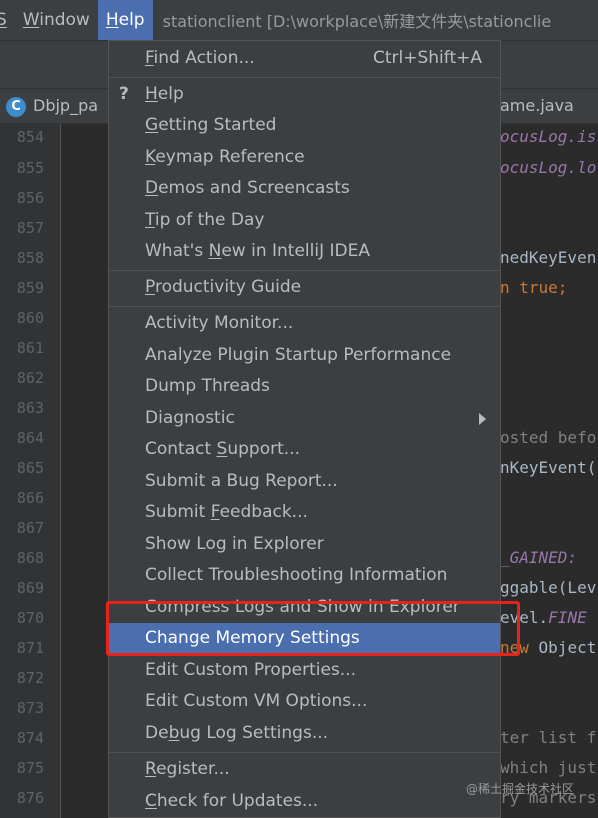 This screenshot has height=818, width=598. Describe the element at coordinates (313, 628) in the screenshot. I see `highlight-box` at that location.